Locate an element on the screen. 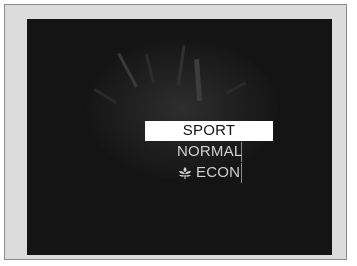 This screenshot has height=266, width=357. mode-option-sport: SPORT is located at coordinates (209, 131).